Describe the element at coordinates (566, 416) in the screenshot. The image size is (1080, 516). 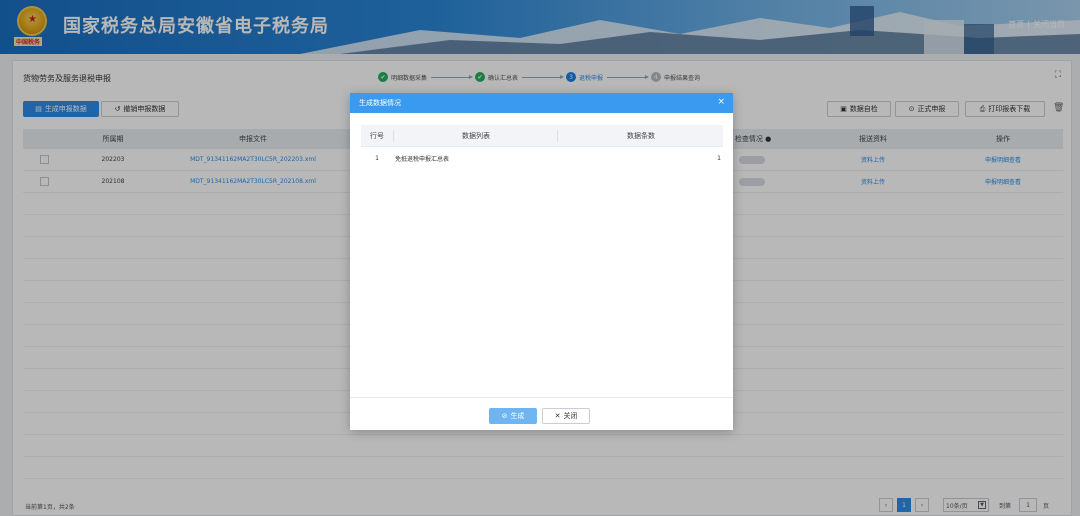
I see `close-button: ✕ 关闭` at that location.